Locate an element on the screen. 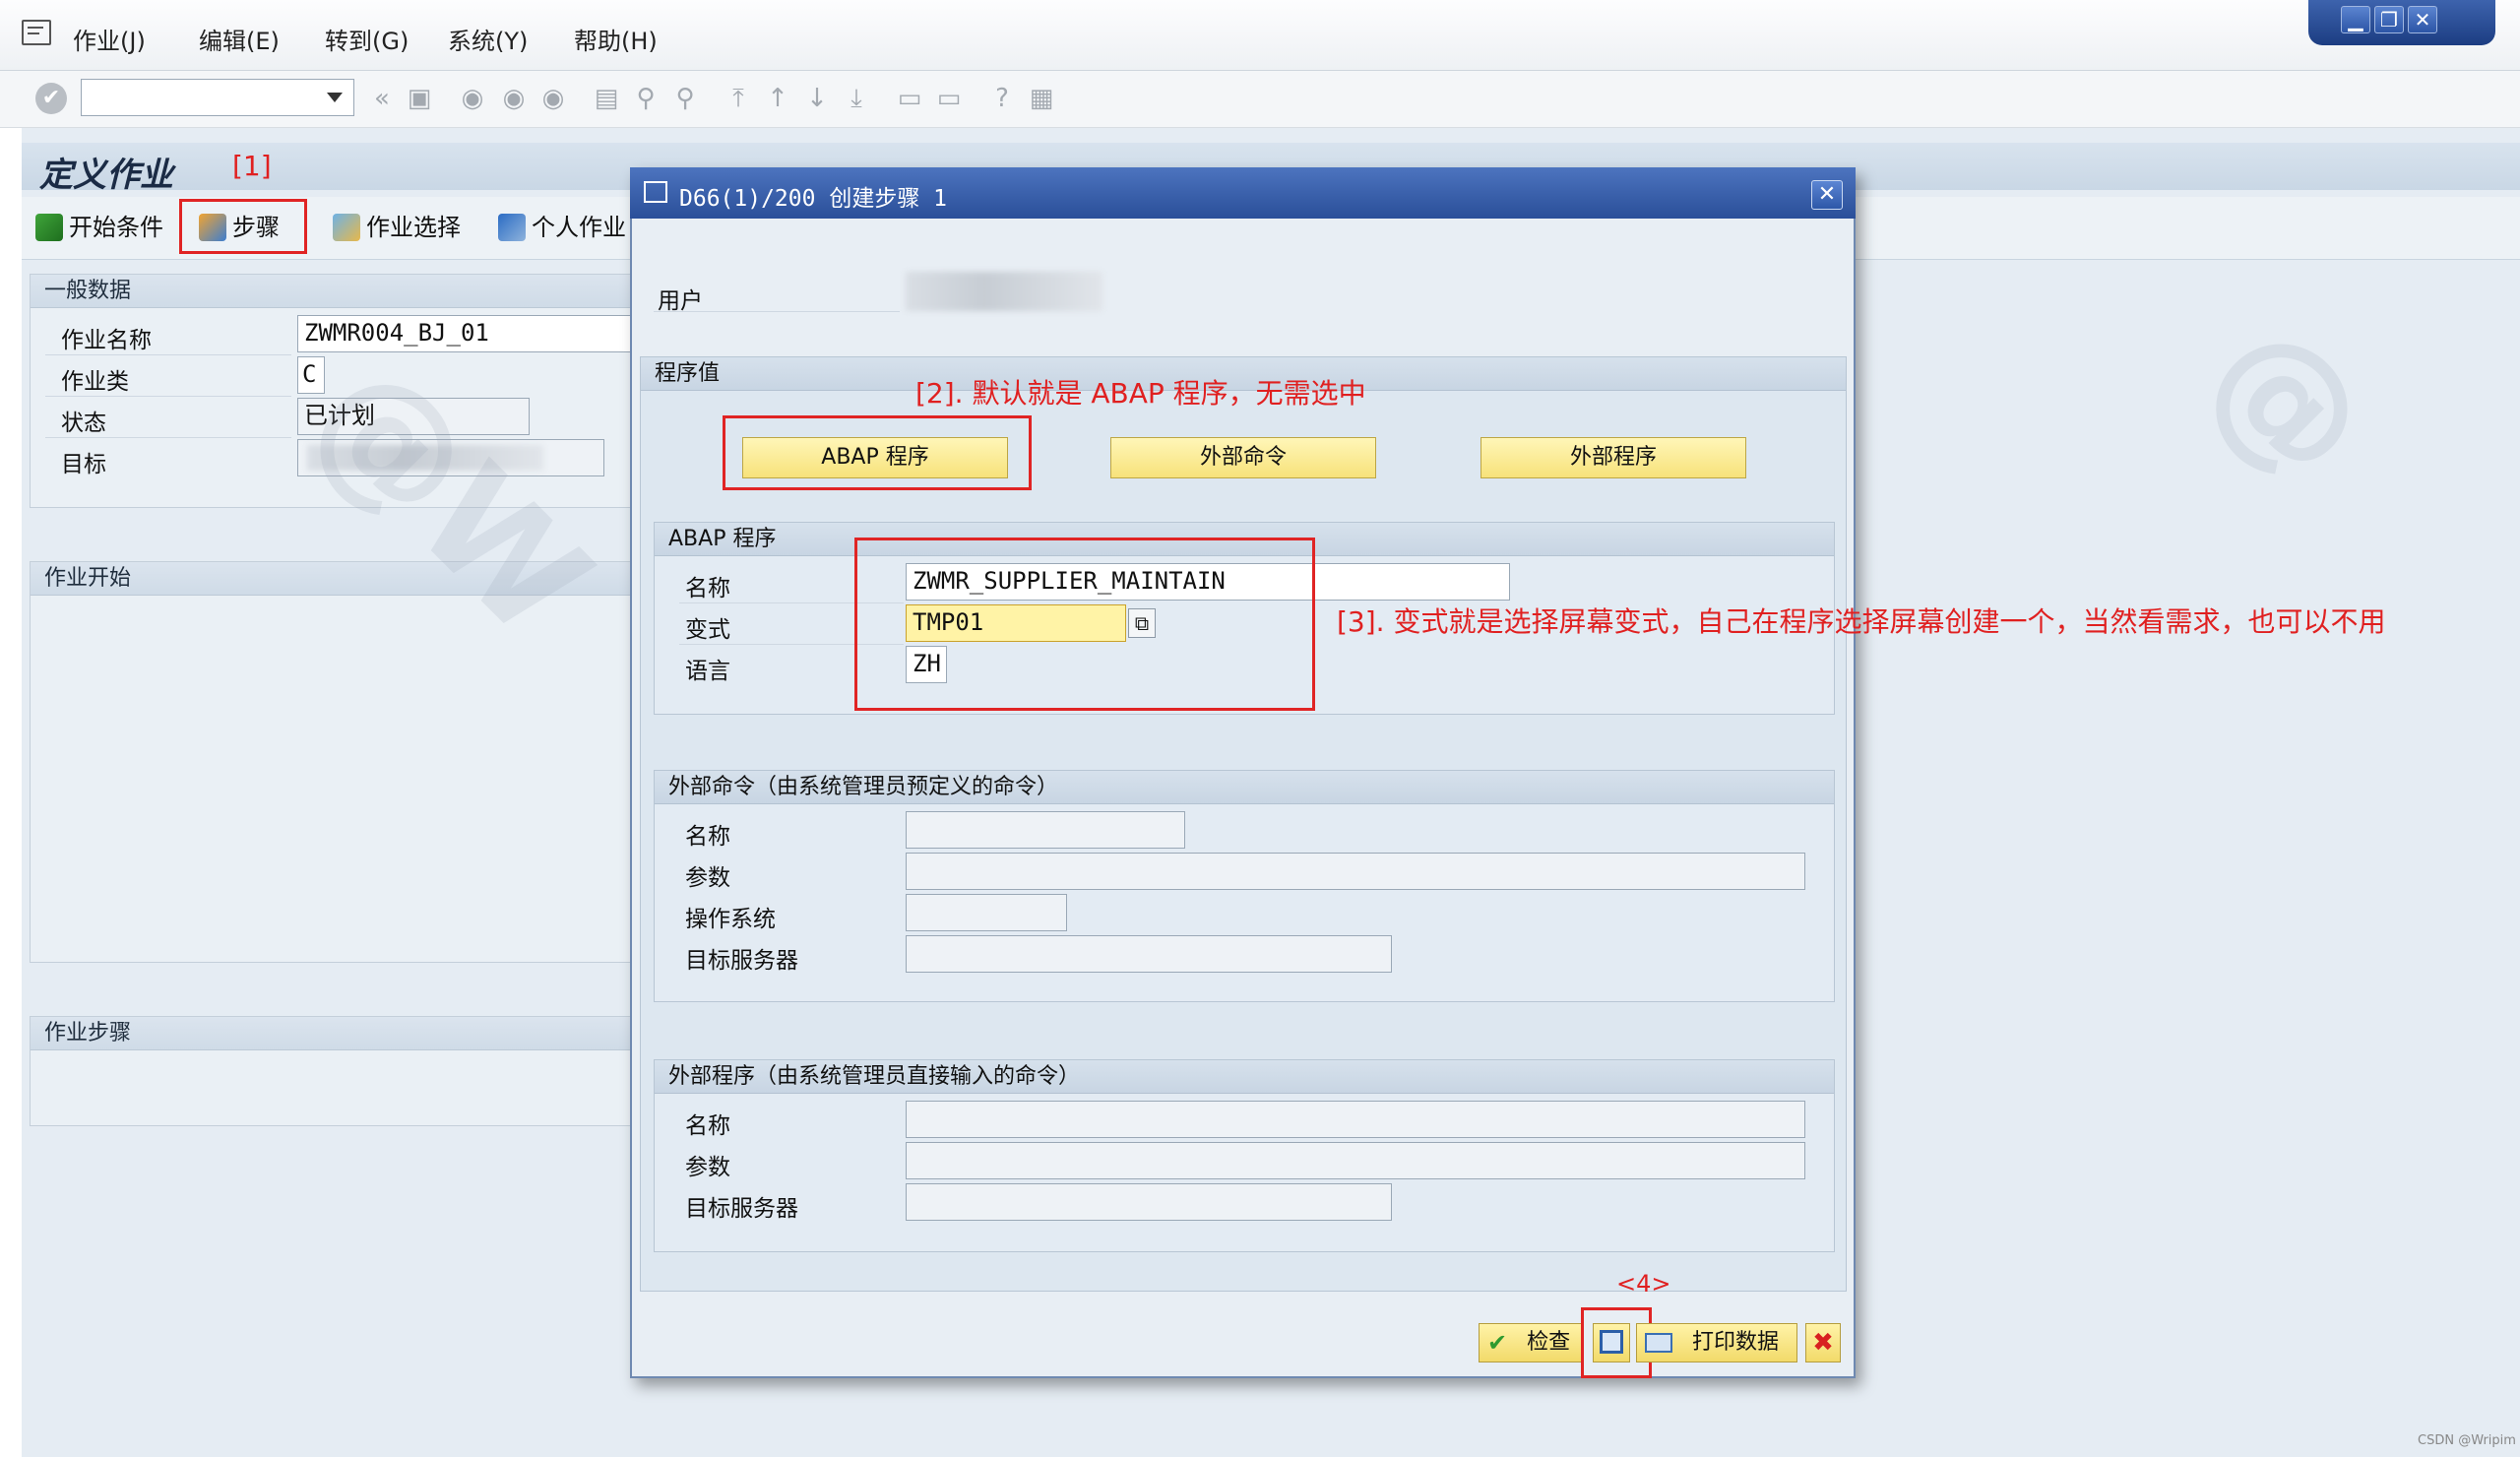  job-selection-button: 作业选择 is located at coordinates (397, 227).